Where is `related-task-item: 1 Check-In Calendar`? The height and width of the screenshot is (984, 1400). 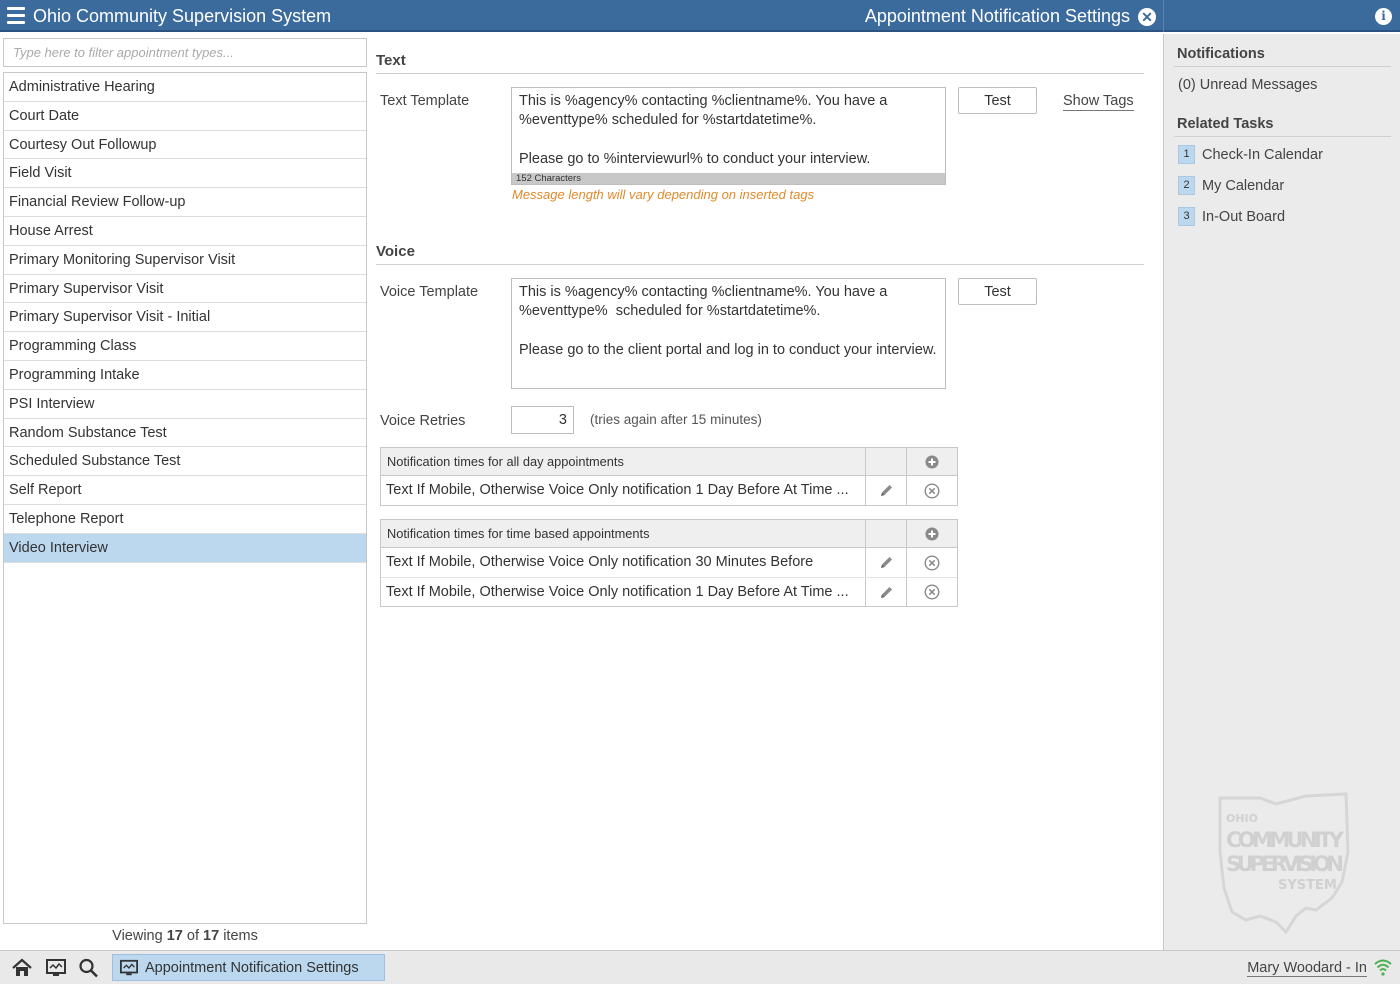 related-task-item: 1 Check-In Calendar is located at coordinates (1250, 154).